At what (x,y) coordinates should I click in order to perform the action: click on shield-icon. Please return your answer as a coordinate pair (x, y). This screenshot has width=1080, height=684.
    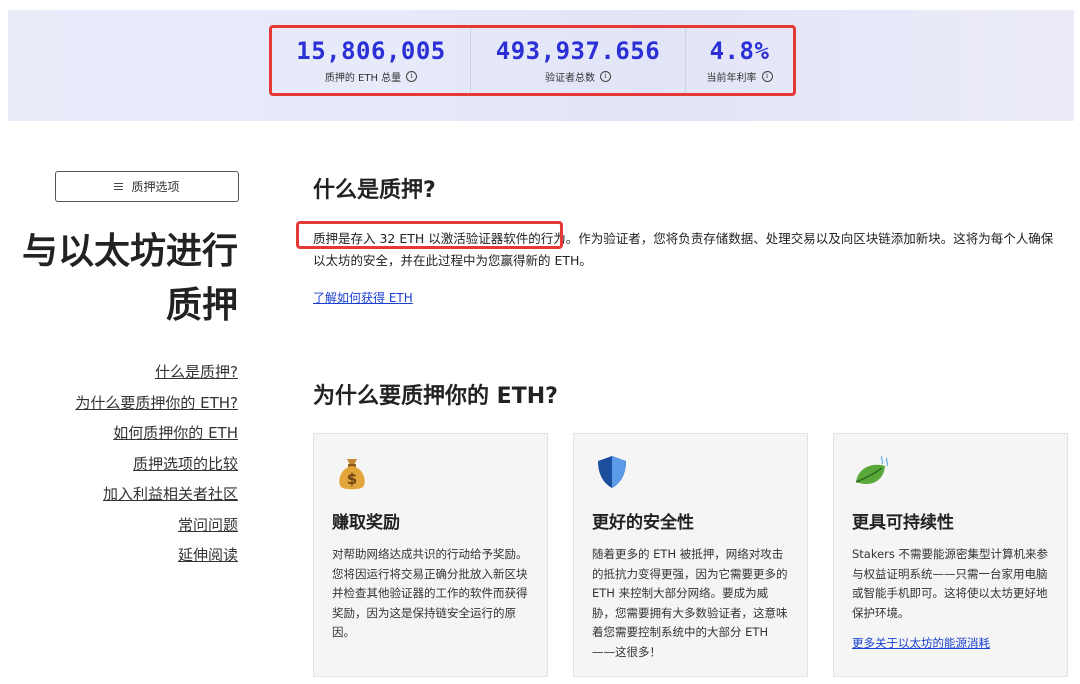
    Looking at the image, I should click on (612, 472).